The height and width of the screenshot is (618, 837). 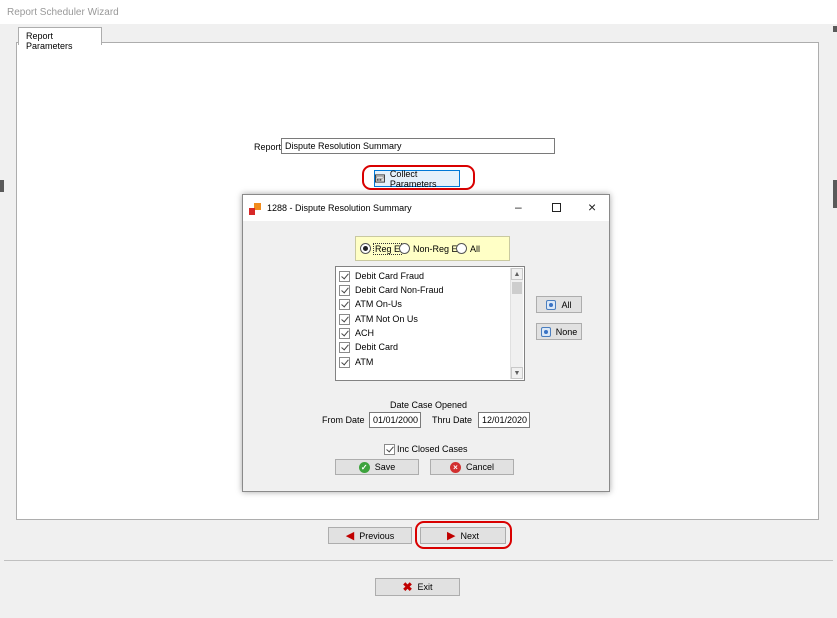 What do you see at coordinates (426, 208) in the screenshot?
I see `dialog-titlebar: 1288 - Dispute Resolution Summary – ×` at bounding box center [426, 208].